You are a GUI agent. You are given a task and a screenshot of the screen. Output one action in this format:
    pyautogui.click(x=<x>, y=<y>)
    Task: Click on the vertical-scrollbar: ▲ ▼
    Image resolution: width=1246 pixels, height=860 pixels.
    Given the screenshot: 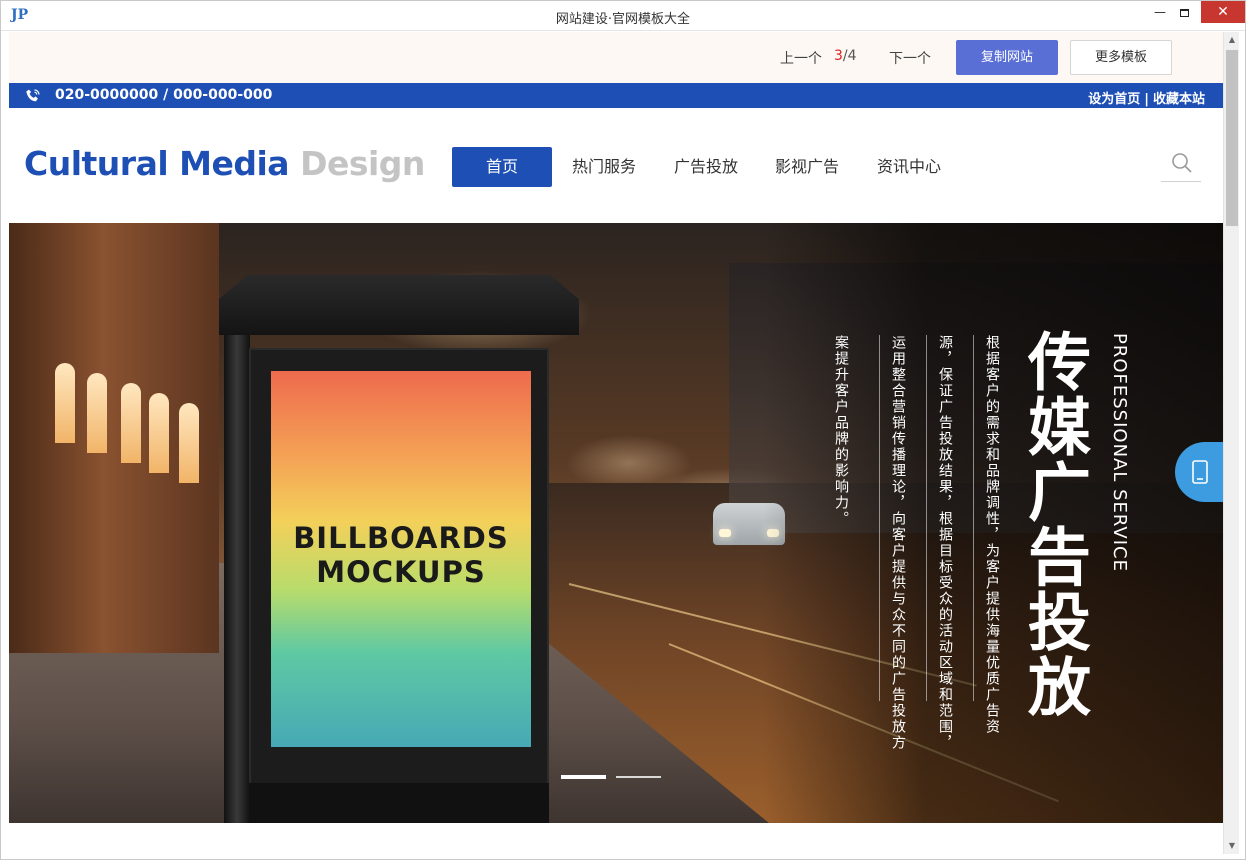 What is the action you would take?
    pyautogui.click(x=1231, y=443)
    